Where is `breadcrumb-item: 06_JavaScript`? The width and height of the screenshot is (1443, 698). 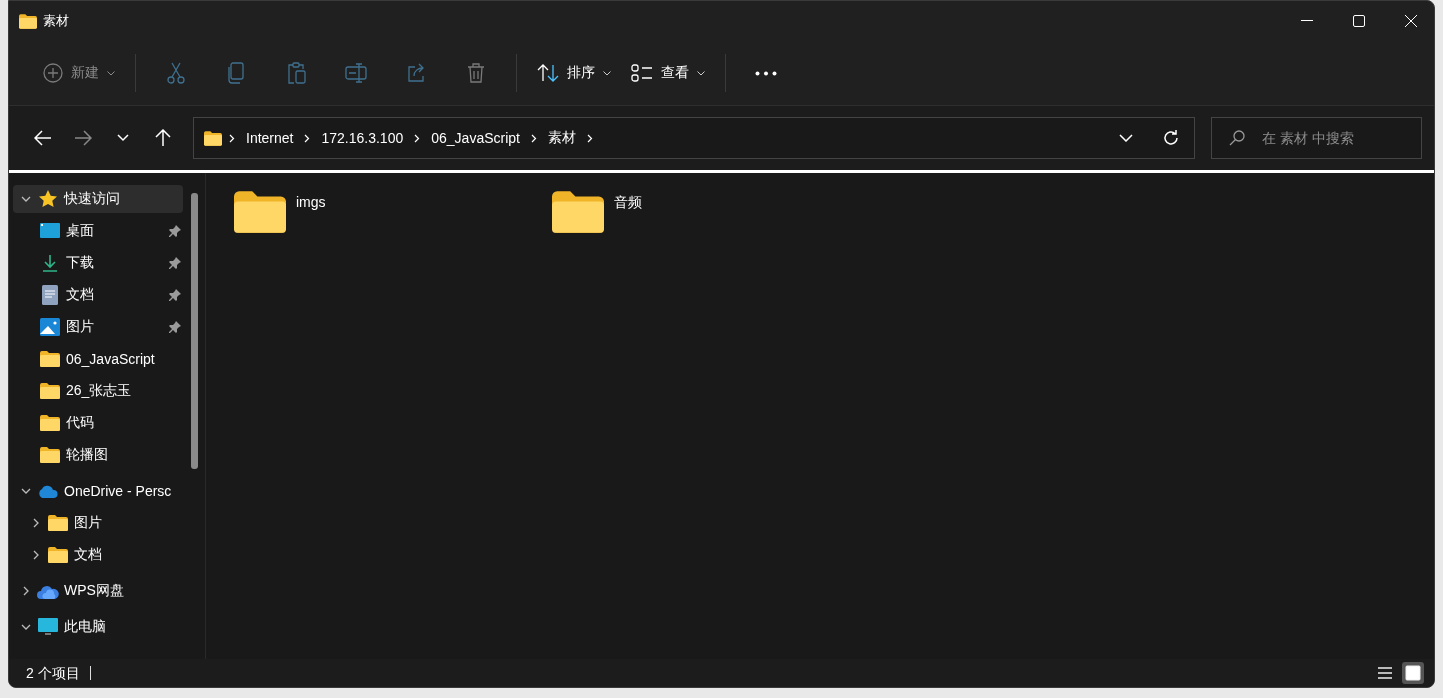
breadcrumb-item: 06_JavaScript is located at coordinates (475, 138).